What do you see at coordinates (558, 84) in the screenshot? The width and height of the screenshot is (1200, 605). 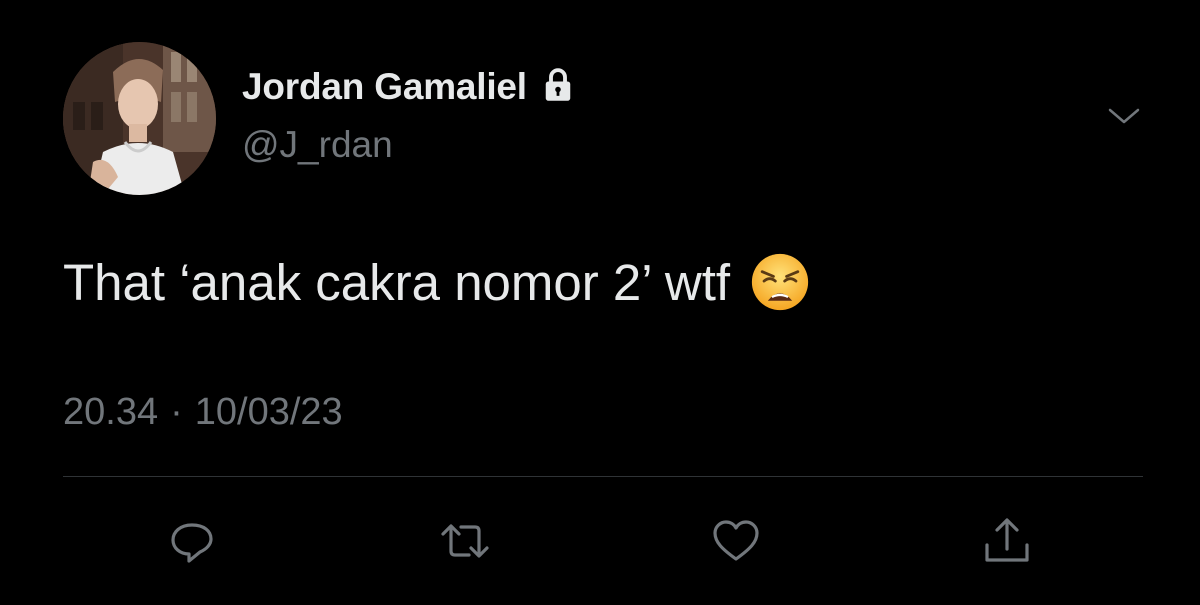 I see `lock-icon` at bounding box center [558, 84].